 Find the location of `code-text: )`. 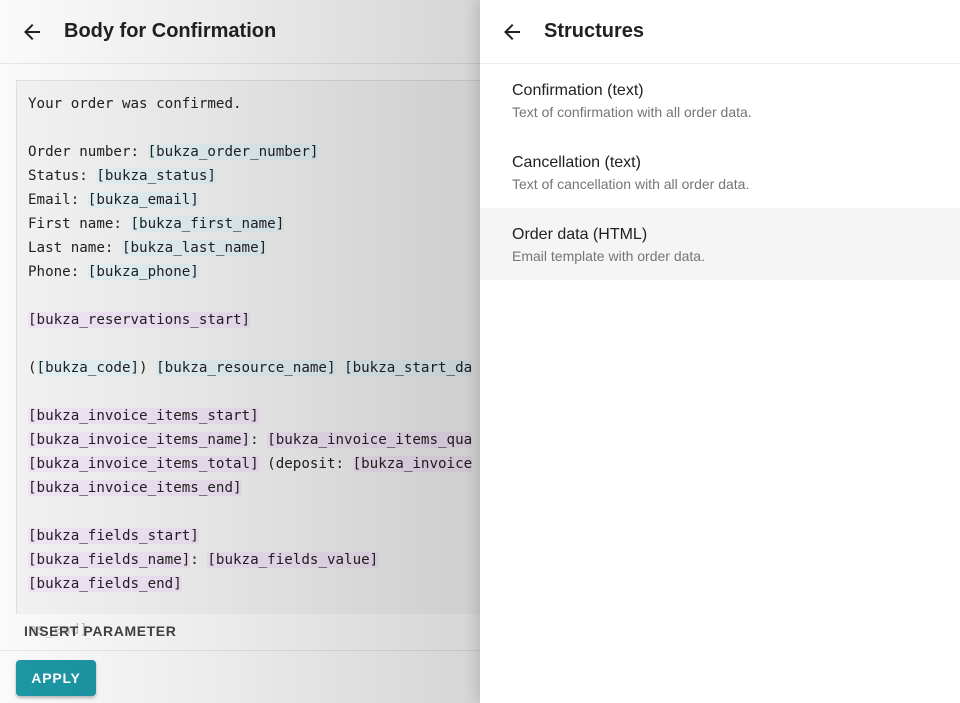

code-text: ) is located at coordinates (148, 368).